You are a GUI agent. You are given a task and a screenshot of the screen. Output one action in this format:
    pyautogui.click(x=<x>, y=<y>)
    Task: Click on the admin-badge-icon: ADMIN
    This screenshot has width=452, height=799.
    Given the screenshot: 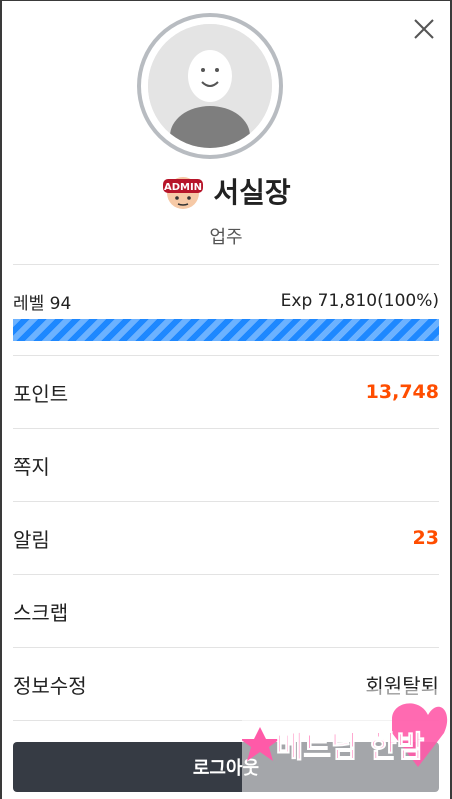 What is the action you would take?
    pyautogui.click(x=183, y=191)
    